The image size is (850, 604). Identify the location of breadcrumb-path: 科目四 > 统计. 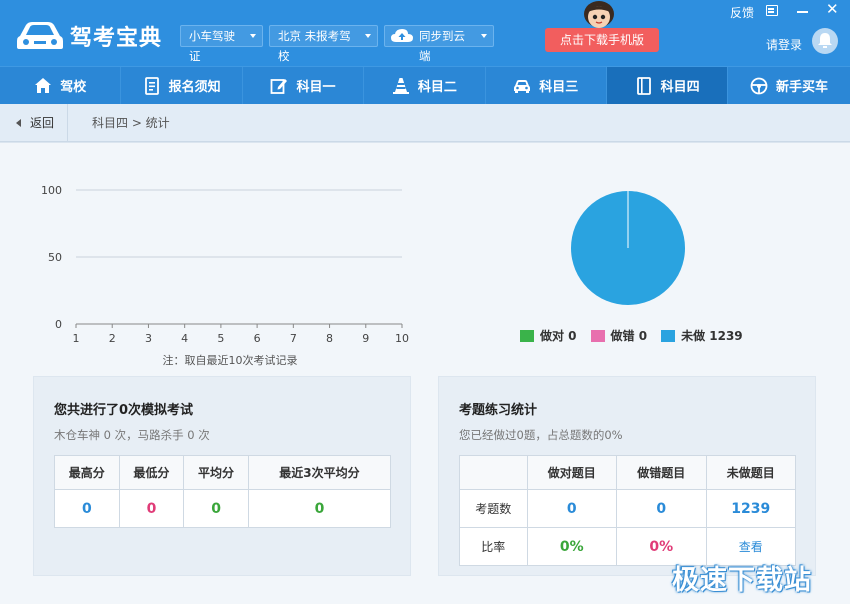
(131, 123).